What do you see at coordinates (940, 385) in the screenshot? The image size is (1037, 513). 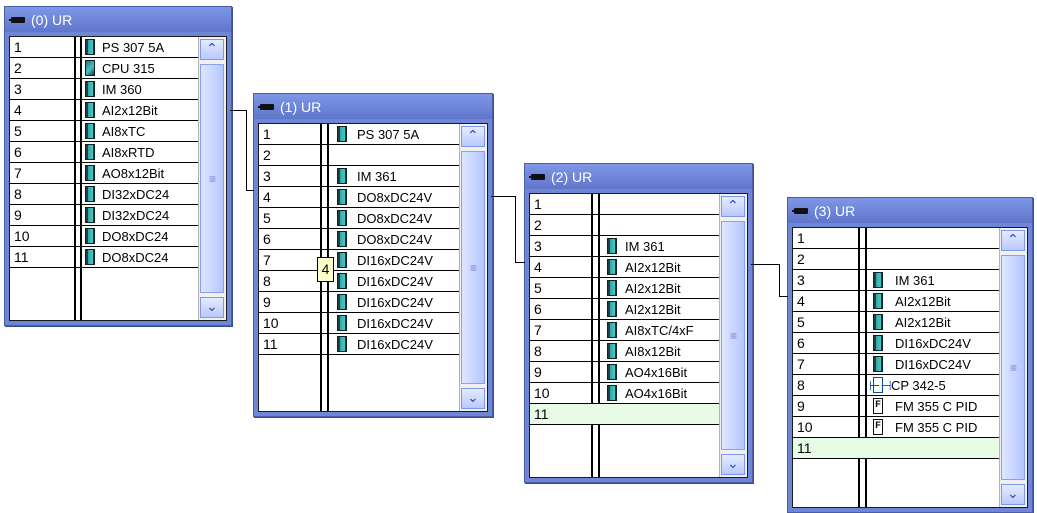 I see `module-name: CP 342-5` at bounding box center [940, 385].